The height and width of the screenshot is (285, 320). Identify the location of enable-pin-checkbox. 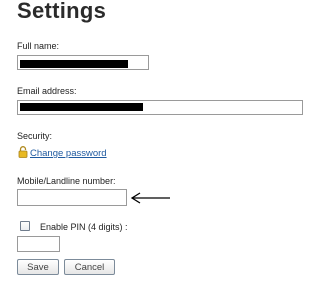
(25, 226).